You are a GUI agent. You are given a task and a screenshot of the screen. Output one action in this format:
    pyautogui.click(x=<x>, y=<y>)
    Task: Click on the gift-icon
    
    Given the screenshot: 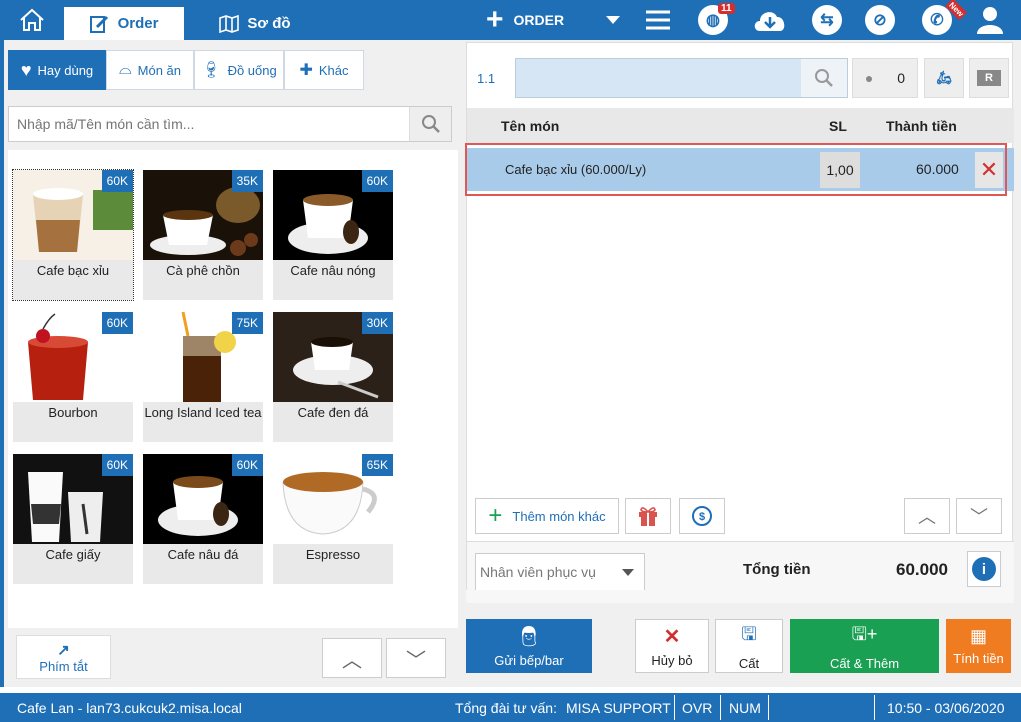 What is the action you would take?
    pyautogui.click(x=648, y=516)
    